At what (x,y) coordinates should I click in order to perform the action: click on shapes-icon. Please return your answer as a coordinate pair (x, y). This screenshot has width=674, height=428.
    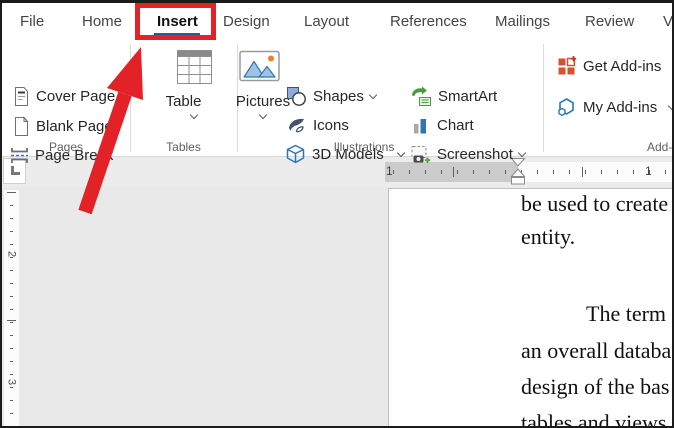
    Looking at the image, I should click on (296, 96).